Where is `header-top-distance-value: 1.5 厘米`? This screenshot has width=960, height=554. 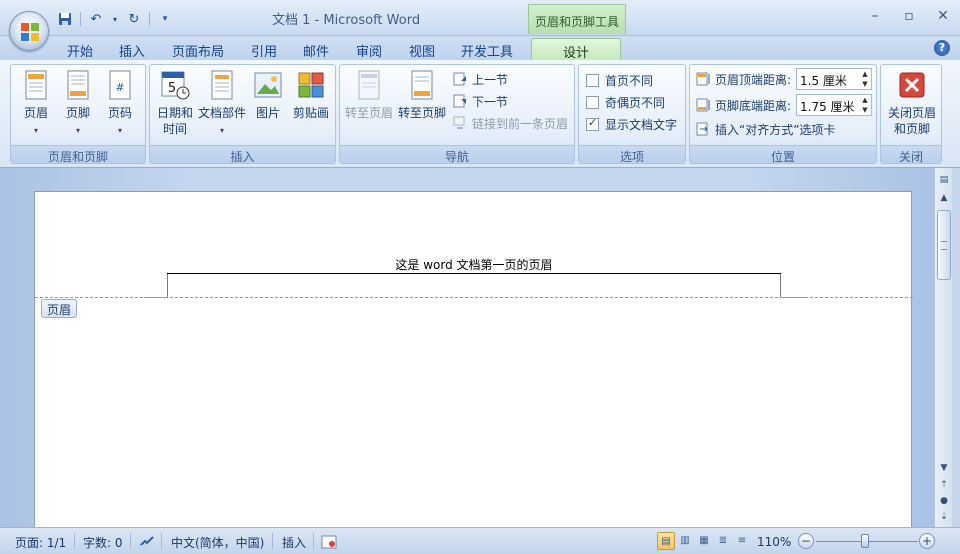
header-top-distance-value: 1.5 厘米 is located at coordinates (823, 81).